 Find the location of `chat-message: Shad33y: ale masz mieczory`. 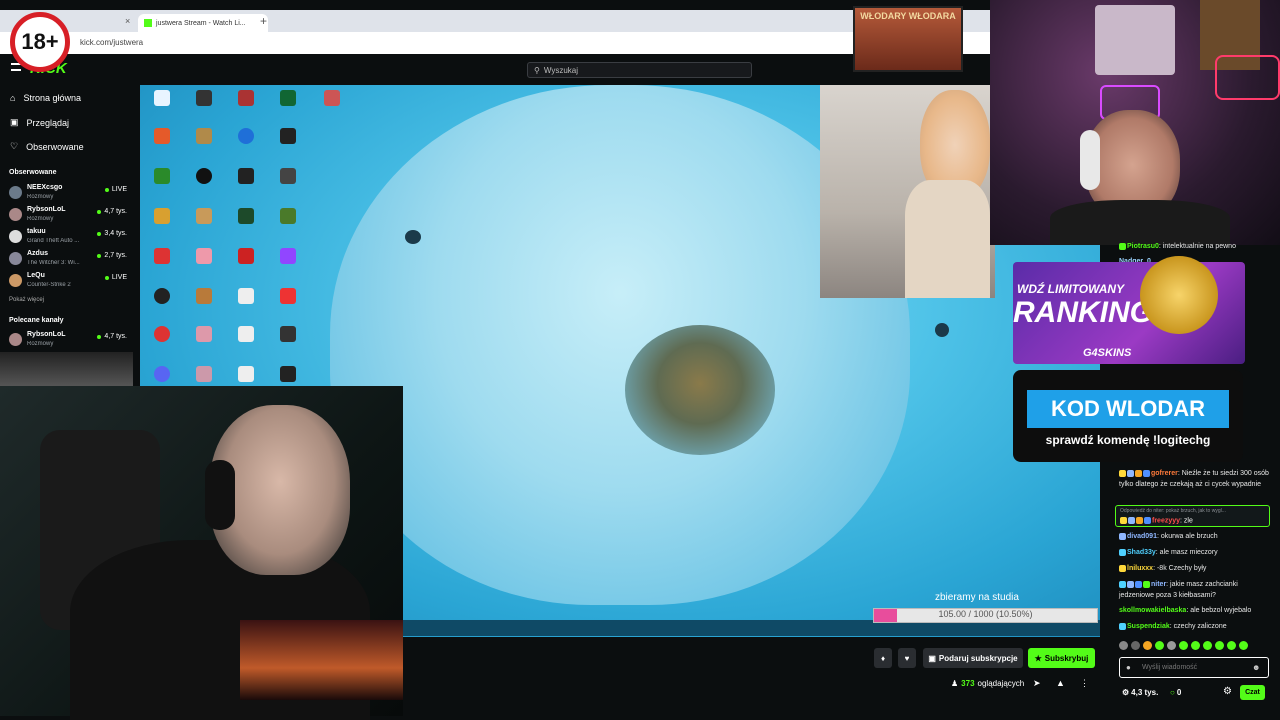

chat-message: Shad33y: ale masz mieczory is located at coordinates (1195, 552).